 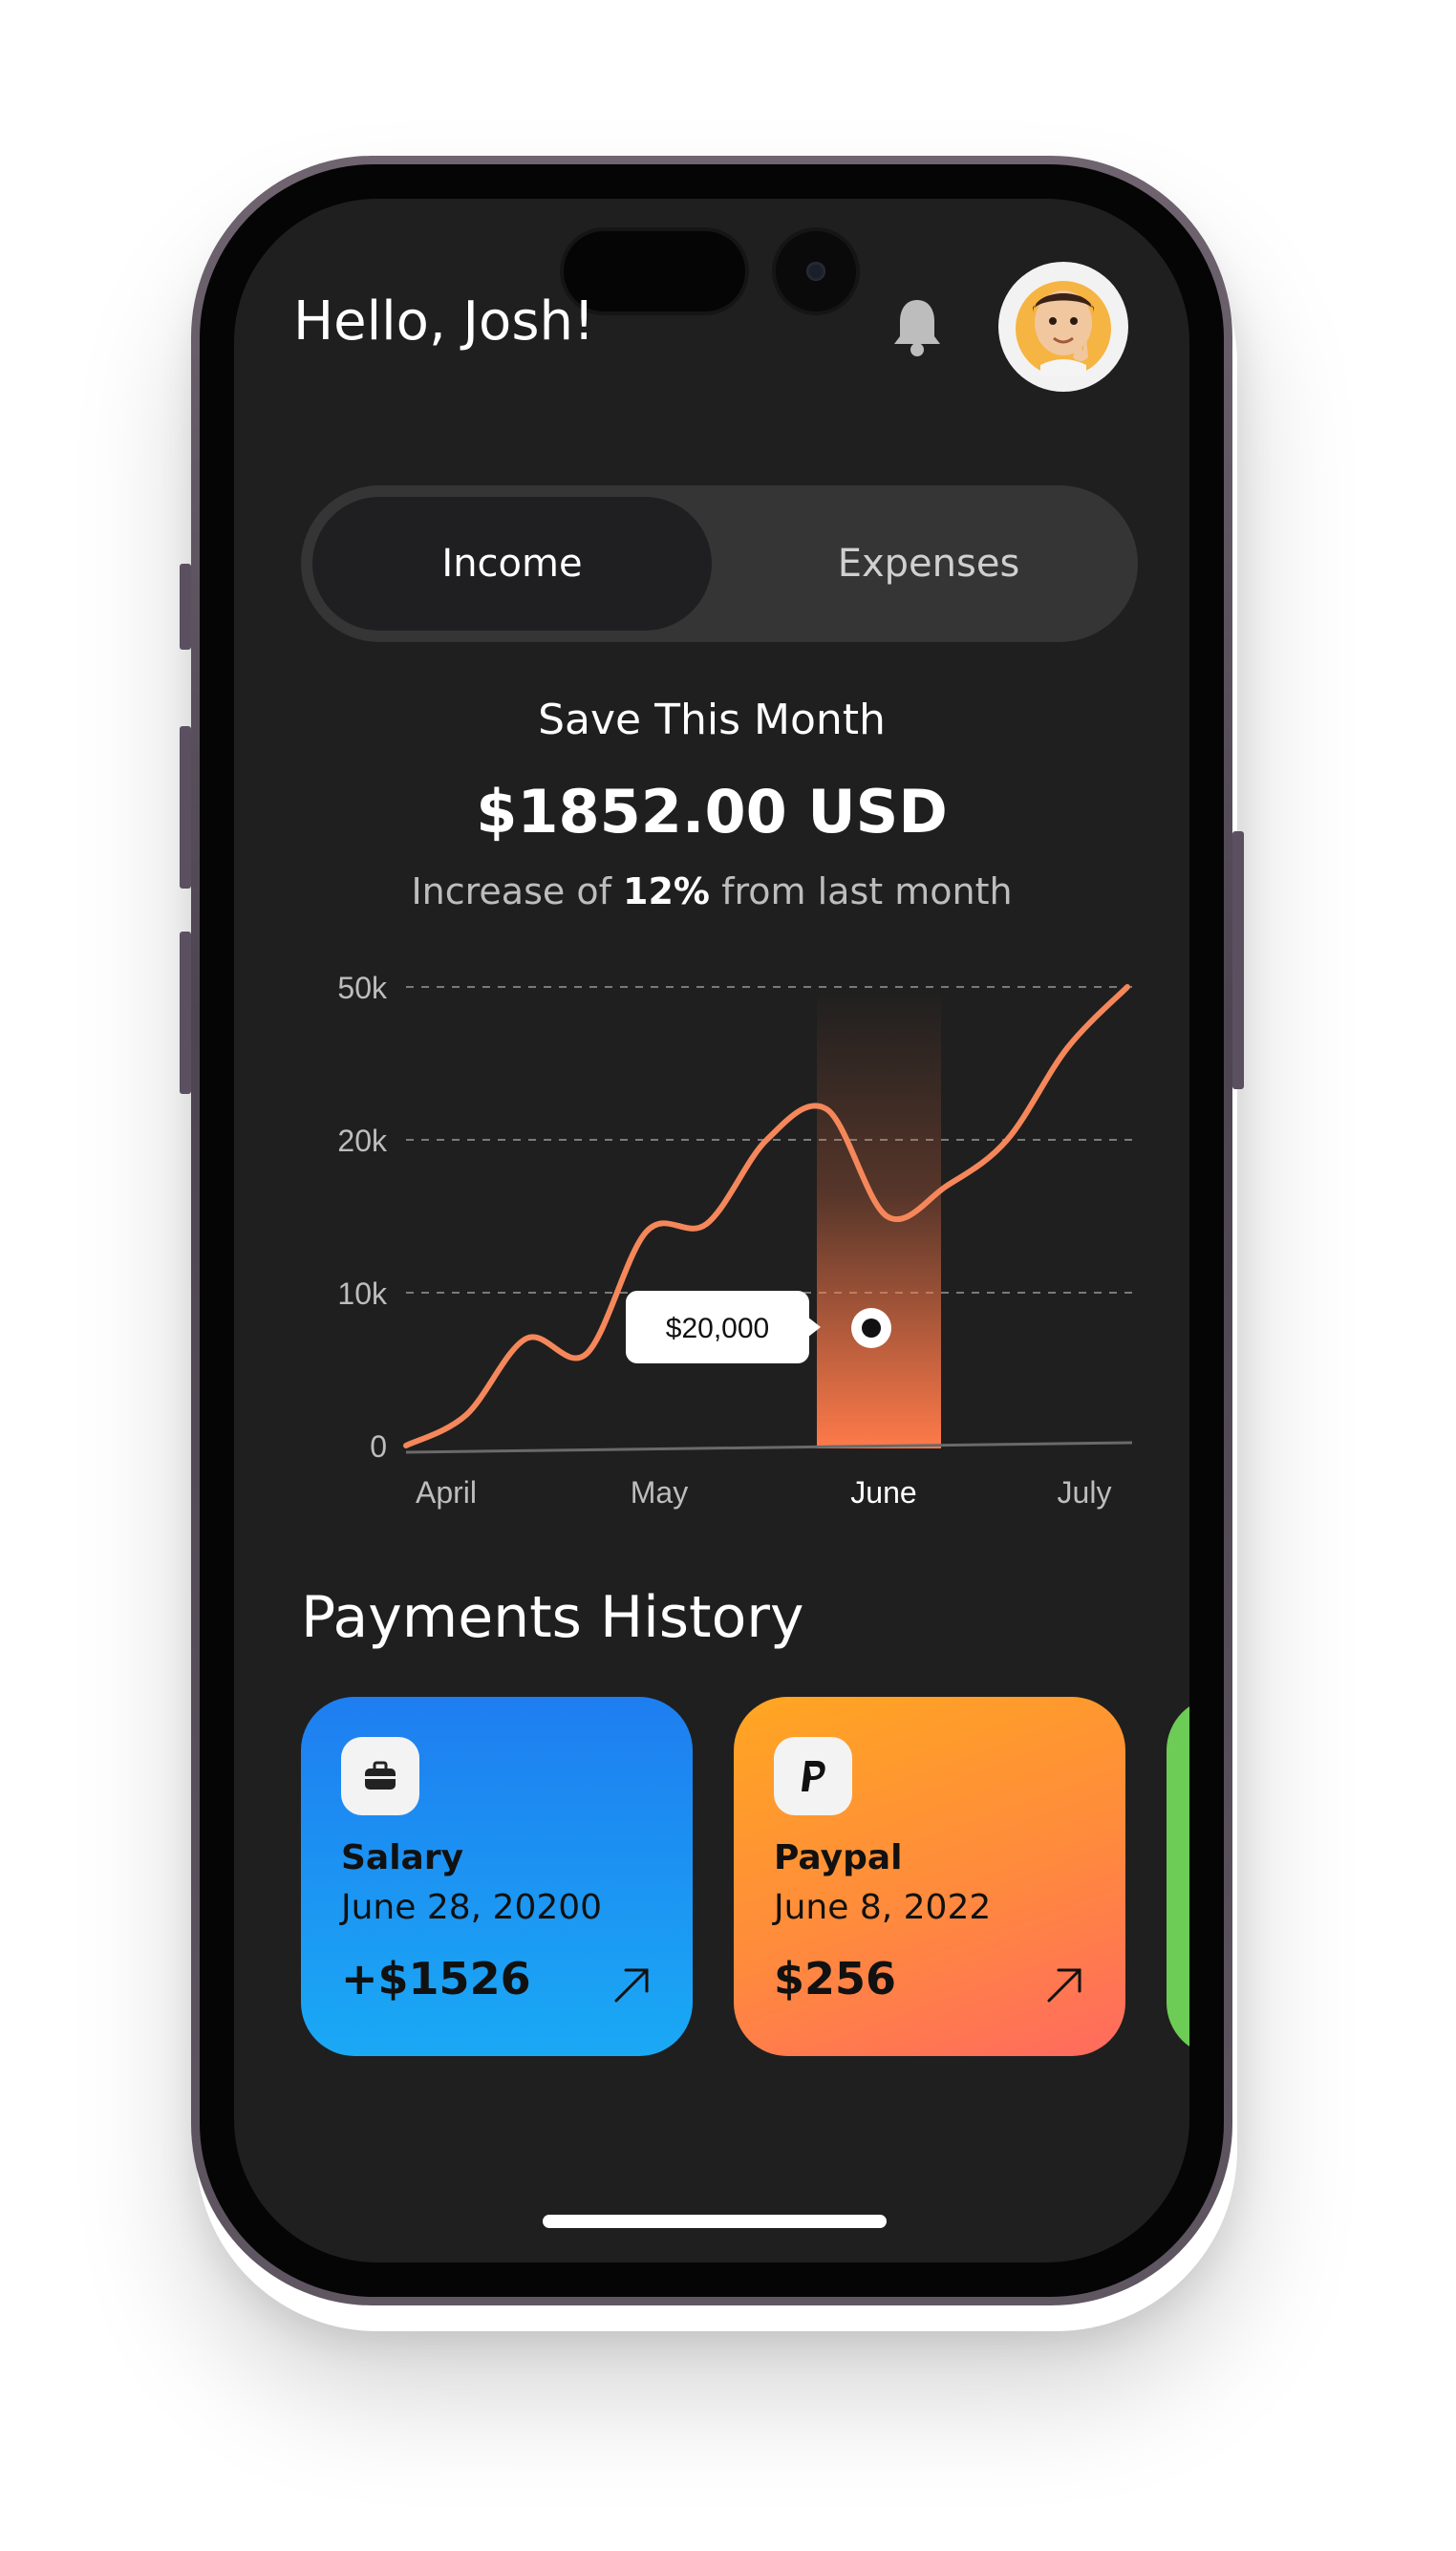 I want to click on avatar, so click(x=1063, y=327).